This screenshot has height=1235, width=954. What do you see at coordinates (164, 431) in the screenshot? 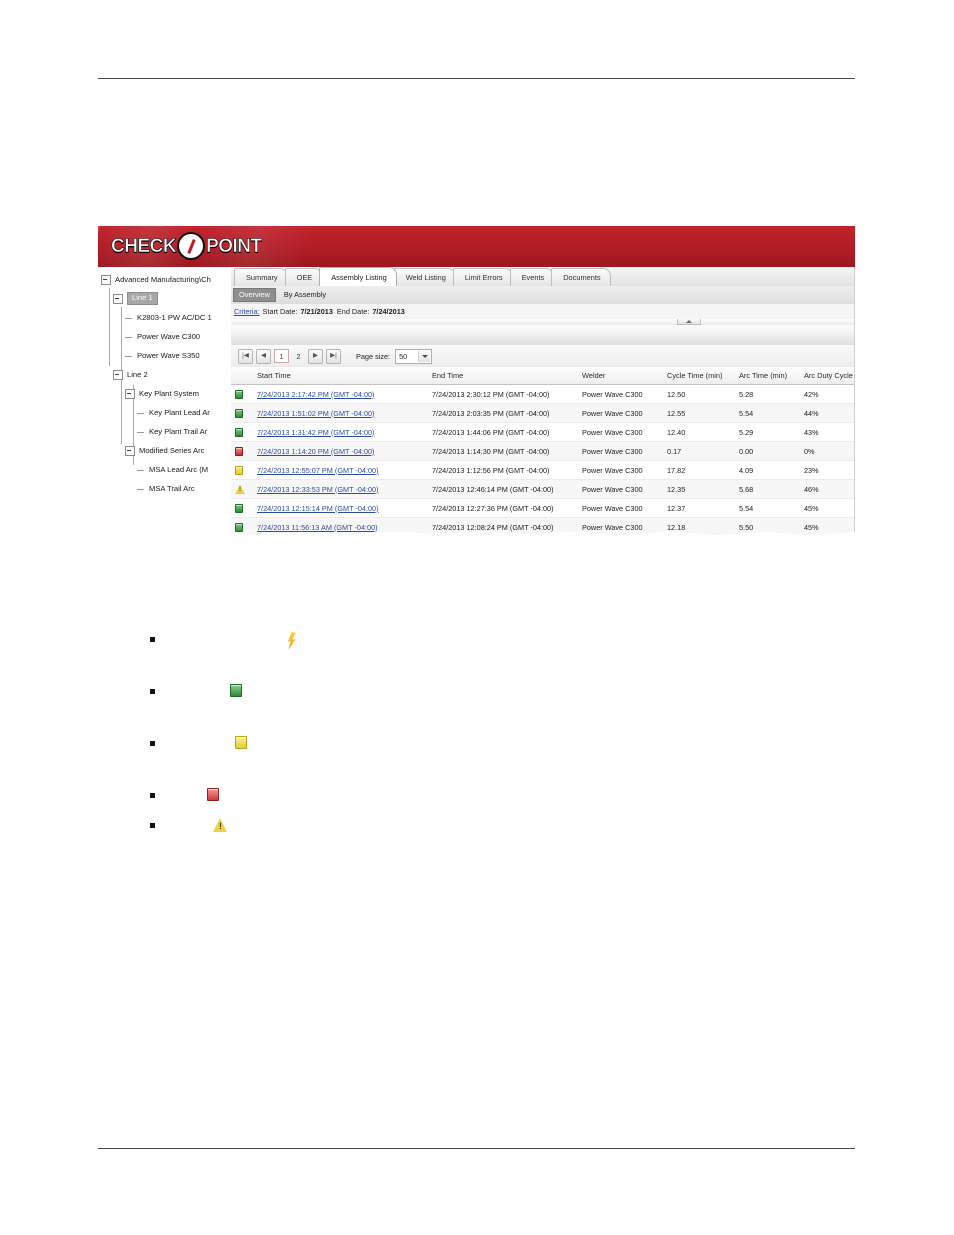
I see `tree-item-key-plant-trail-arc: Key Plant Trail Ar` at bounding box center [164, 431].